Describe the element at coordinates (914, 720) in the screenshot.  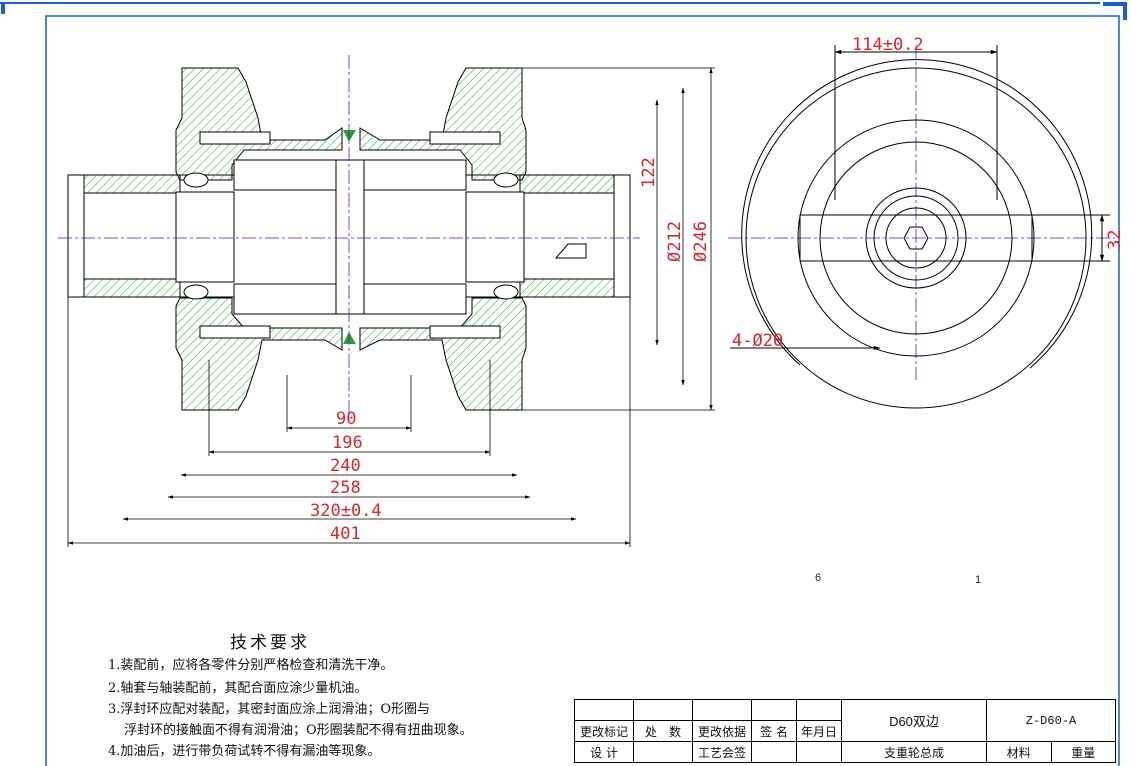
I see `product-model: D60双边` at that location.